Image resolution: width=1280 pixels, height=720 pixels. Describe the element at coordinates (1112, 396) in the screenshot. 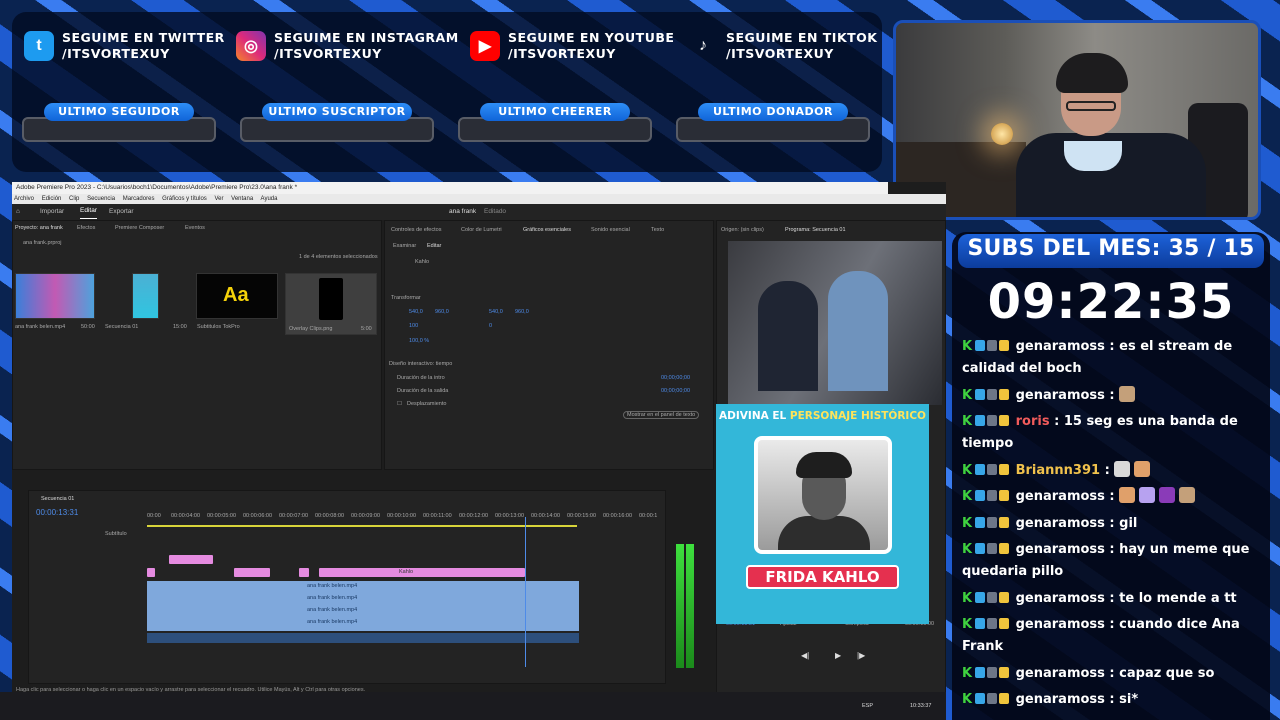

I see `chat-message: K genaramoss :` at that location.